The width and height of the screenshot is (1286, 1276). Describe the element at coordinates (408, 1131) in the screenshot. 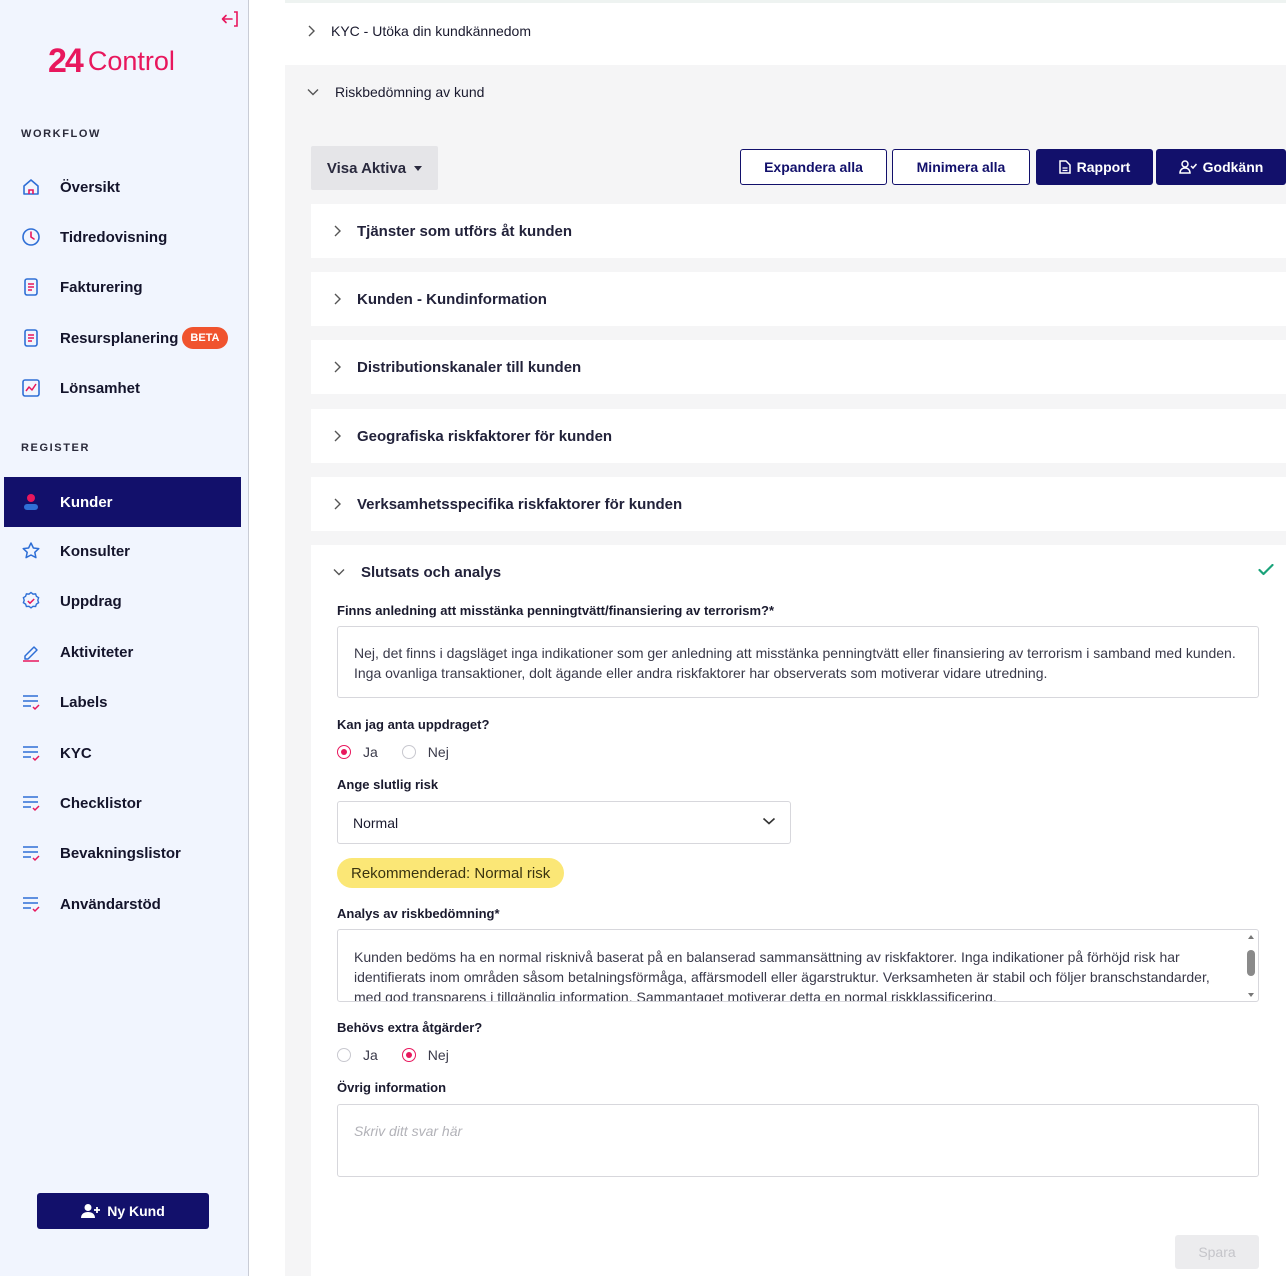

I see `other-info-placeholder: Skriv ditt svar här` at that location.